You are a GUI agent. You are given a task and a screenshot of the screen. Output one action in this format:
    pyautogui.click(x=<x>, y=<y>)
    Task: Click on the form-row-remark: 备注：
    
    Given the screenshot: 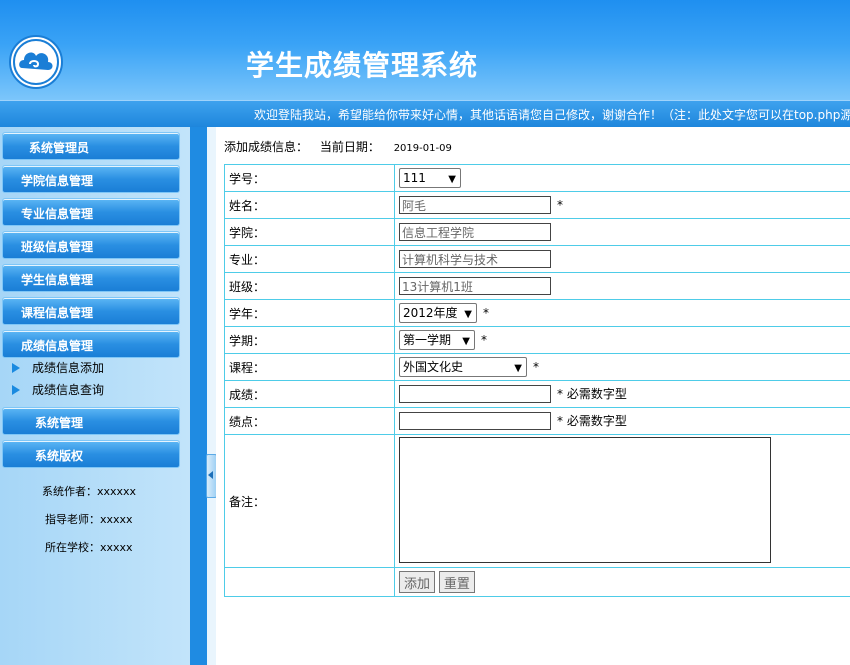 What is the action you would take?
    pyautogui.click(x=537, y=501)
    